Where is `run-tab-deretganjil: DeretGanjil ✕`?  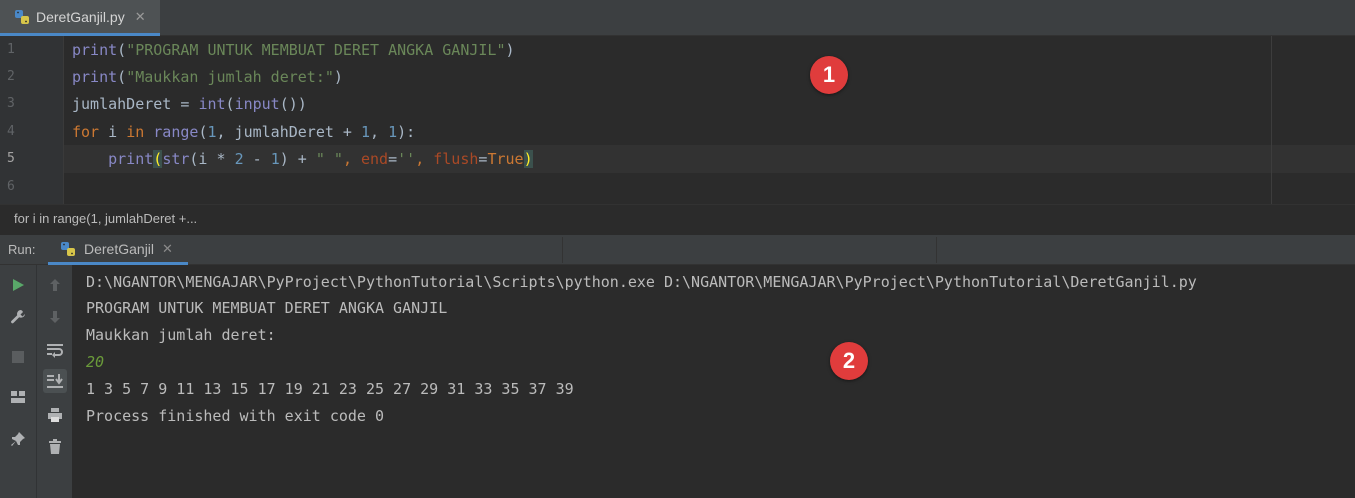 run-tab-deretganjil: DeretGanjil ✕ is located at coordinates (118, 250).